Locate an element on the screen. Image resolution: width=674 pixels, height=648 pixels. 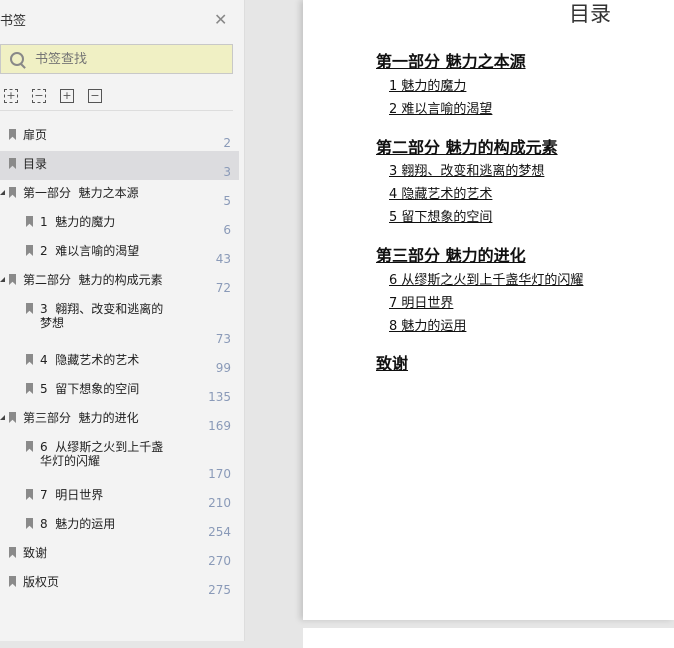
bookmark-item: 第一部分 魅力之本源 5 is located at coordinates (119, 194).